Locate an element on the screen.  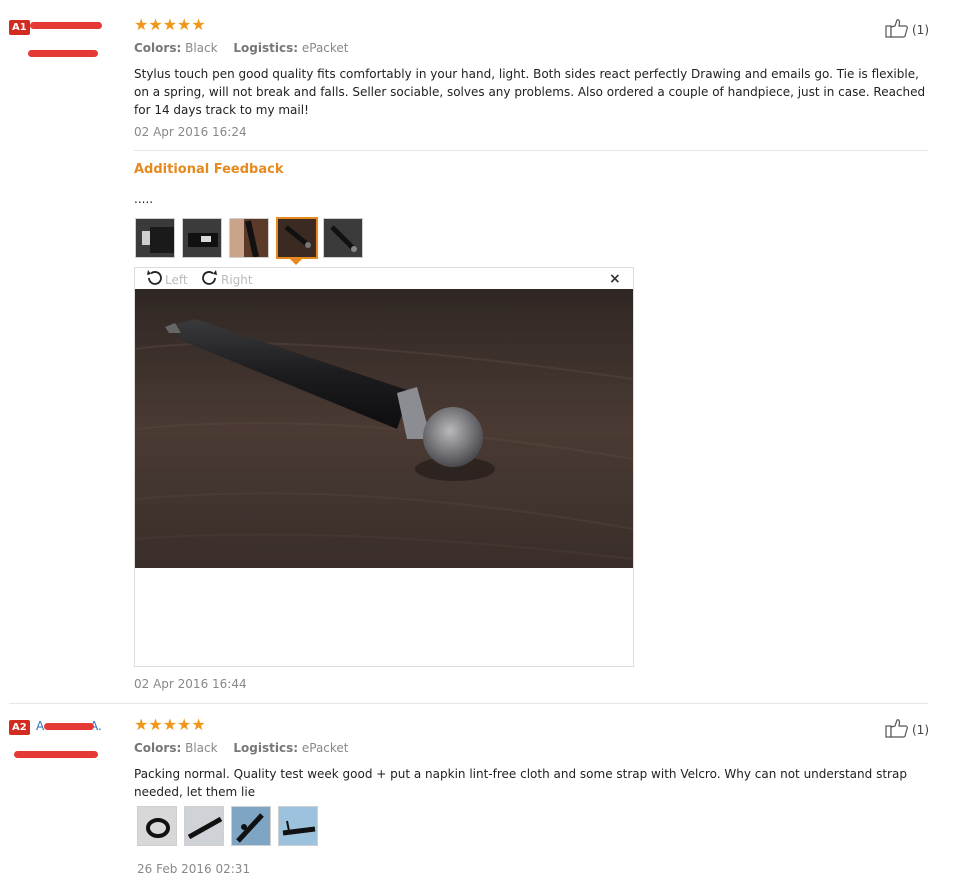
buyer-level-badge: A1 is located at coordinates (19, 27).